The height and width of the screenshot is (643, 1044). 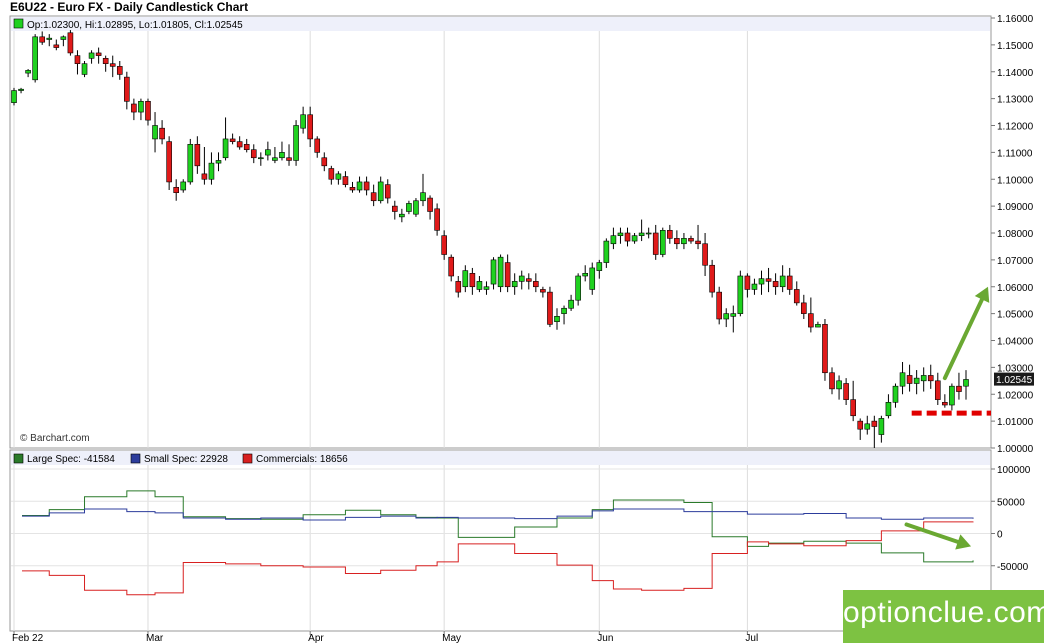 What do you see at coordinates (247, 458) in the screenshot?
I see `legend-swatch-commercials` at bounding box center [247, 458].